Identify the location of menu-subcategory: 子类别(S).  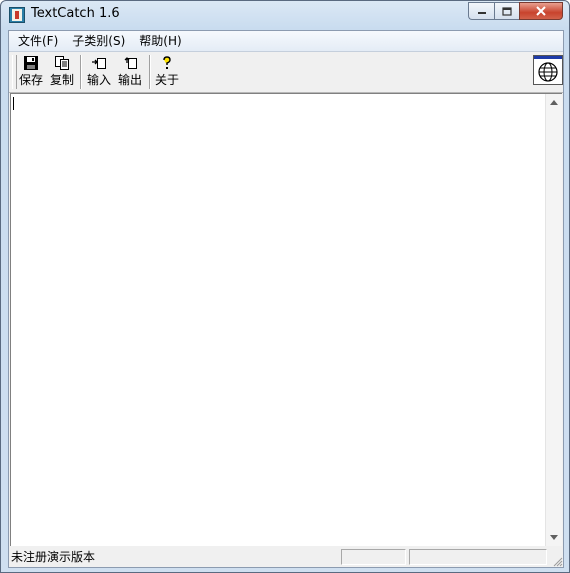
(98, 41).